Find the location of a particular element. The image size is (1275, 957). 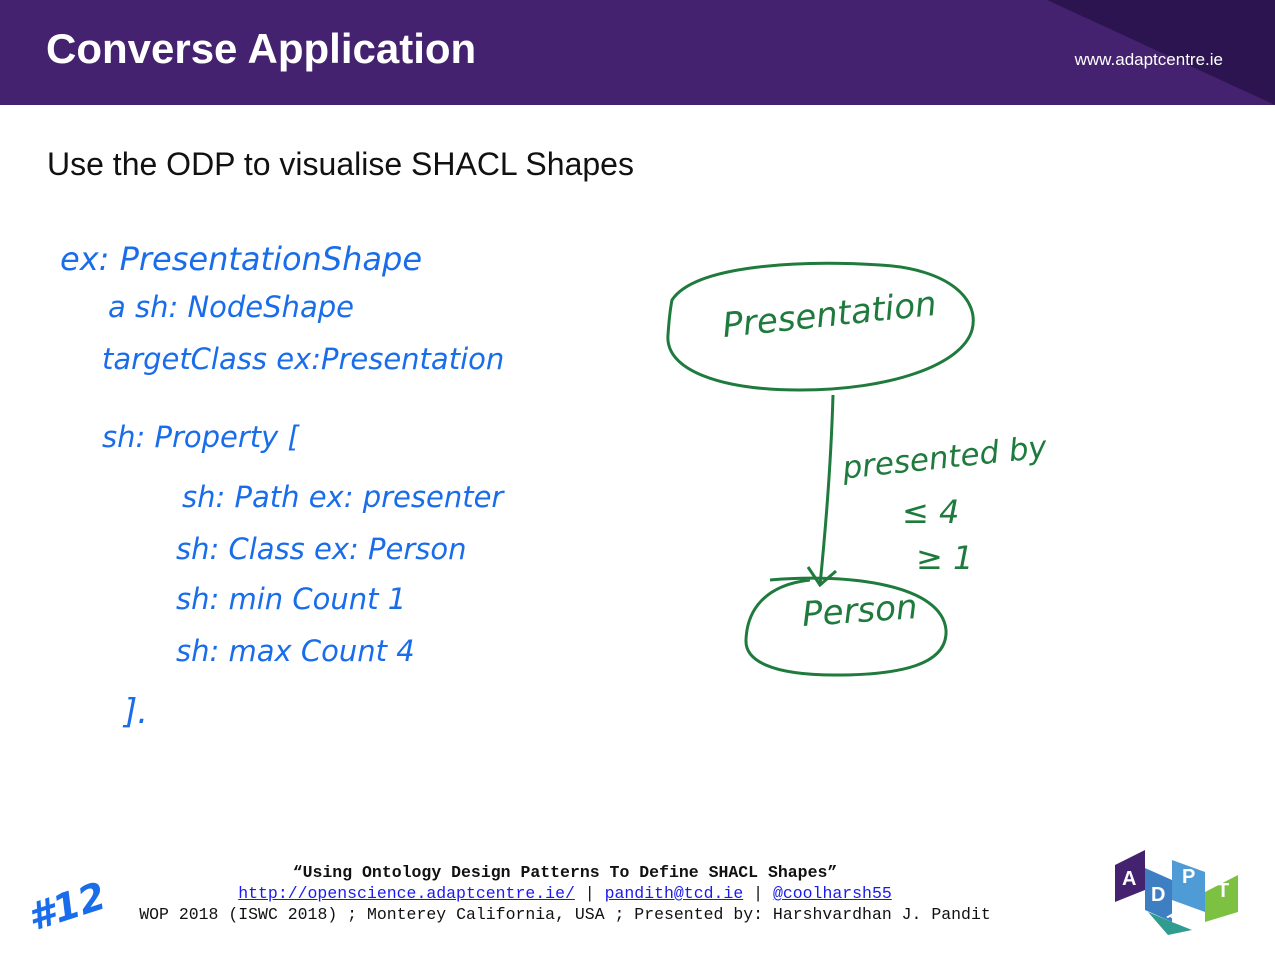

shacl-line-property: sh: Property [ is located at coordinates (200, 437).